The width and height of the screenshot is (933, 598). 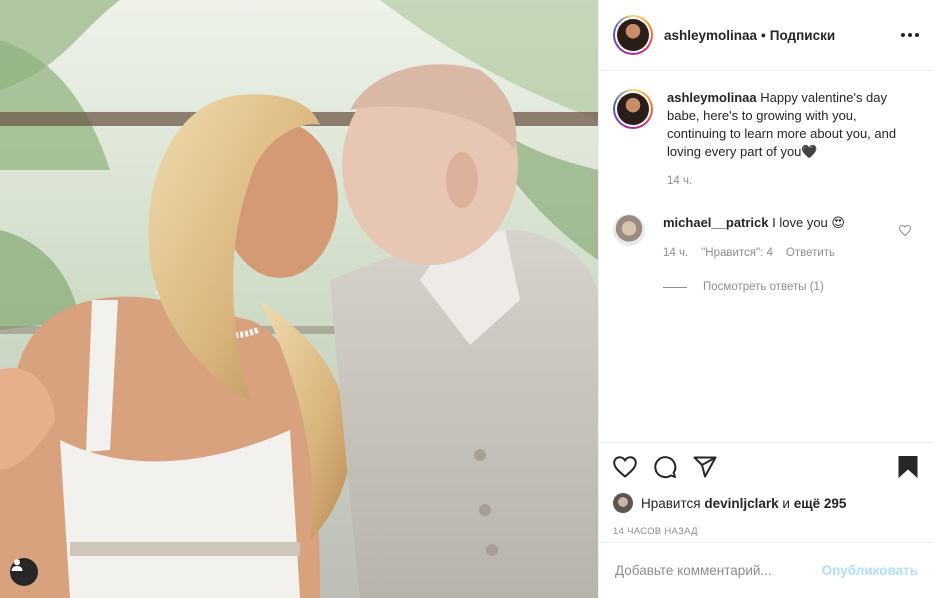 What do you see at coordinates (671, 503) in the screenshot?
I see `likes-prefix: Нравится` at bounding box center [671, 503].